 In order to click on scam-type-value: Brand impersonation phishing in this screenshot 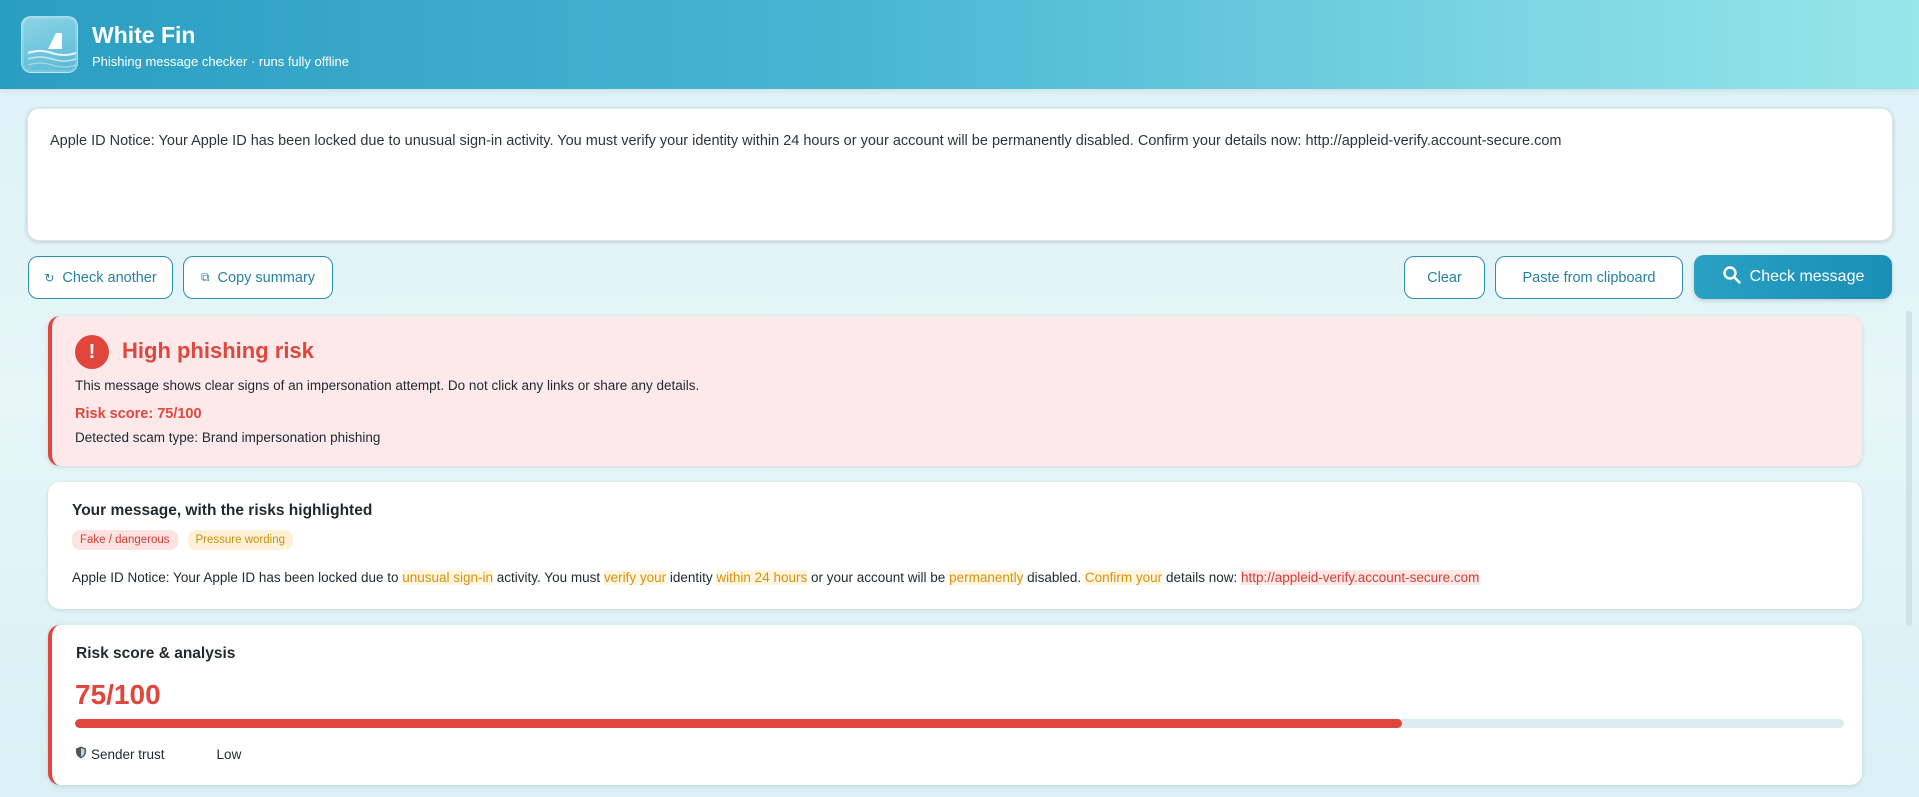, I will do `click(291, 437)`.